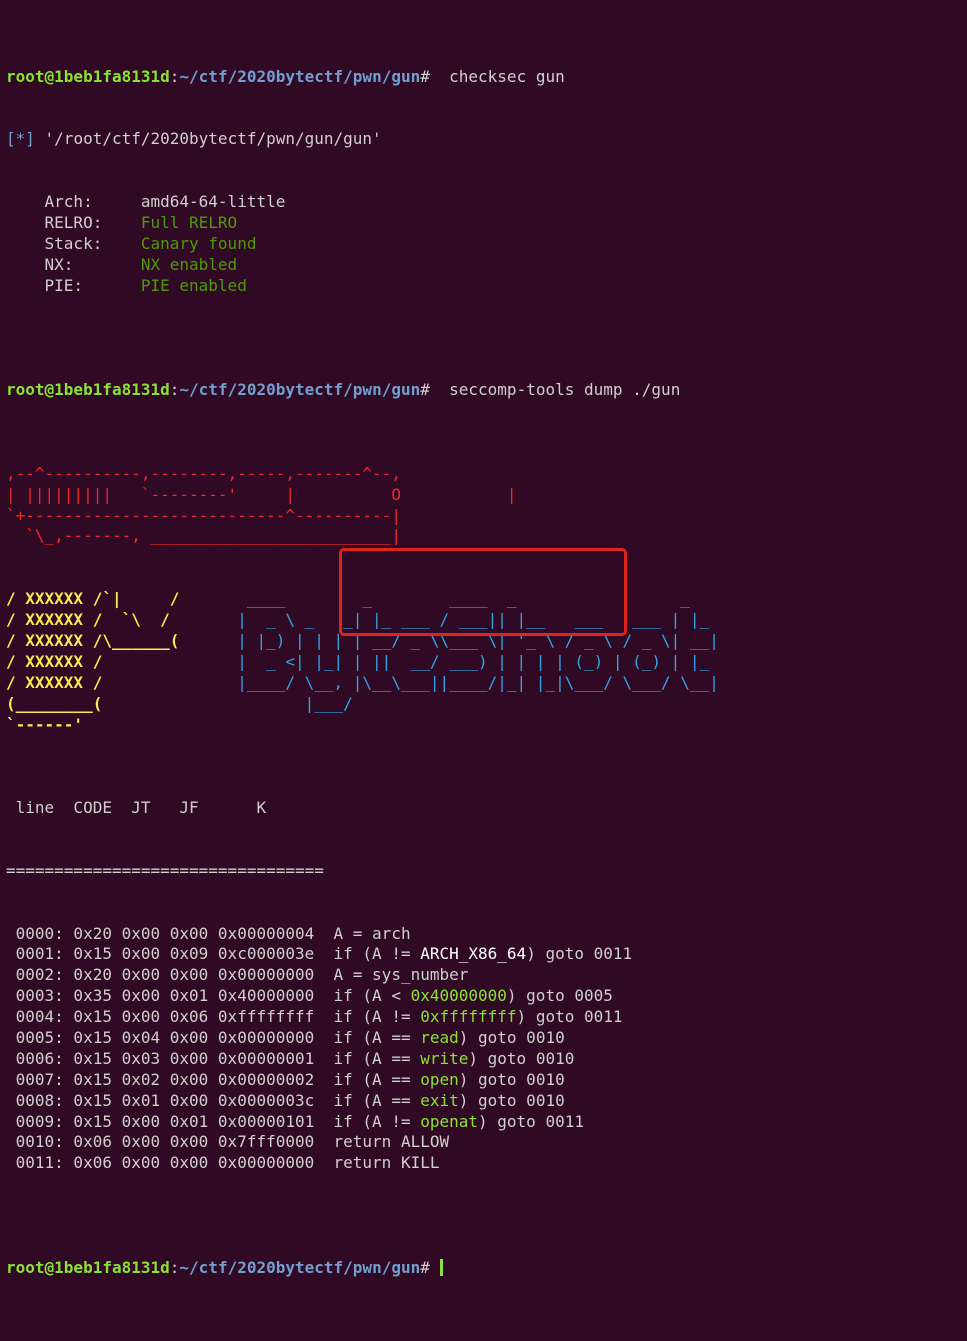 The width and height of the screenshot is (967, 1341). What do you see at coordinates (486, 536) in the screenshot?
I see `ascii-art-line: `\_,-------, _________________________|` at bounding box center [486, 536].